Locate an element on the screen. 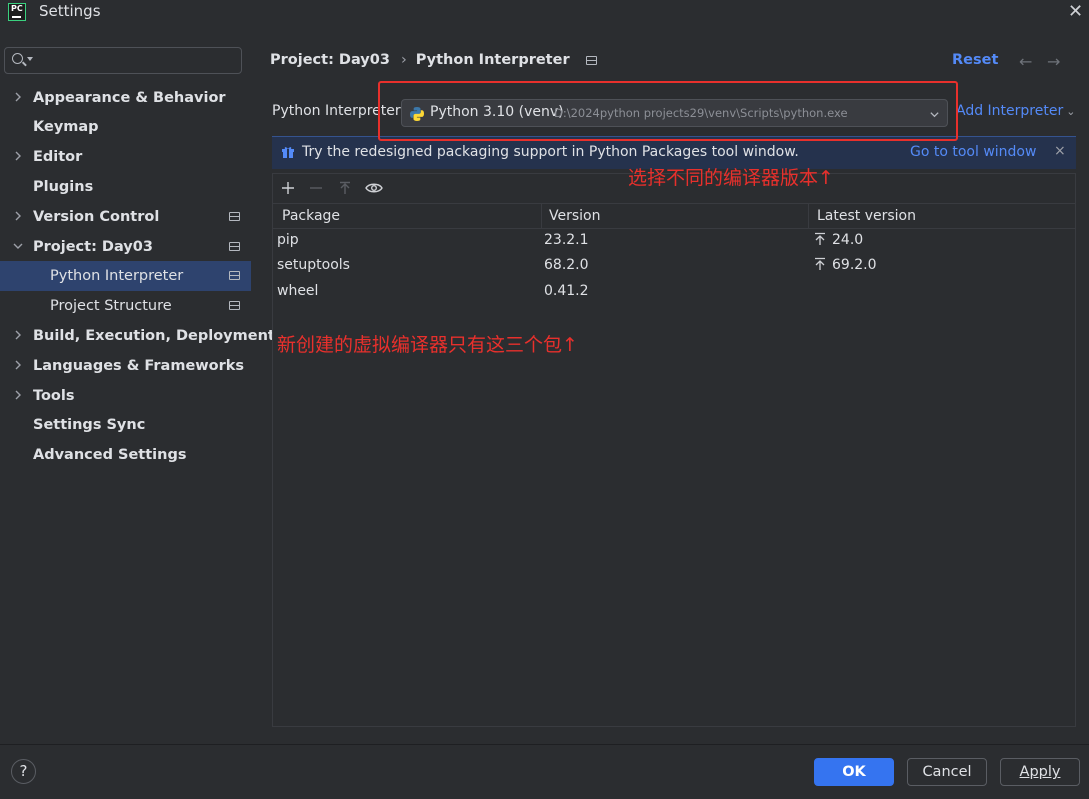 This screenshot has width=1089, height=799. show-early-releases-eye-icon is located at coordinates (374, 188).